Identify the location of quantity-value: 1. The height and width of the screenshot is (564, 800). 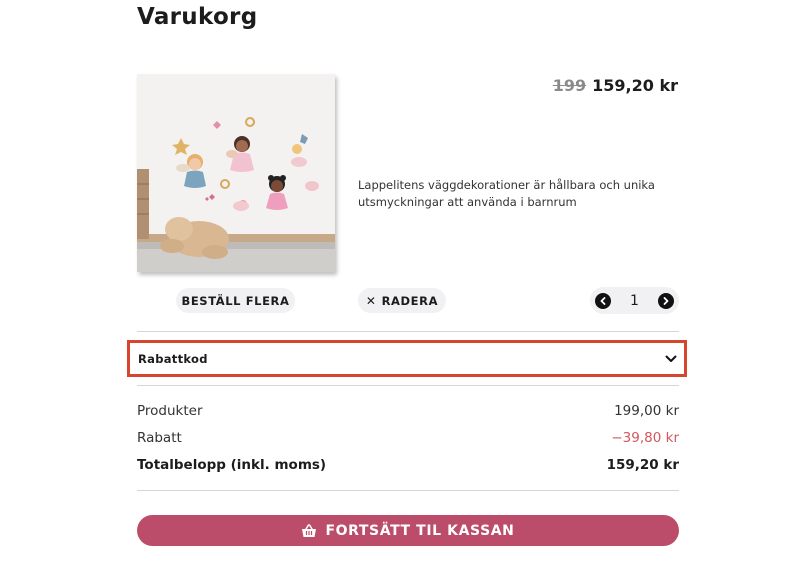
(634, 300).